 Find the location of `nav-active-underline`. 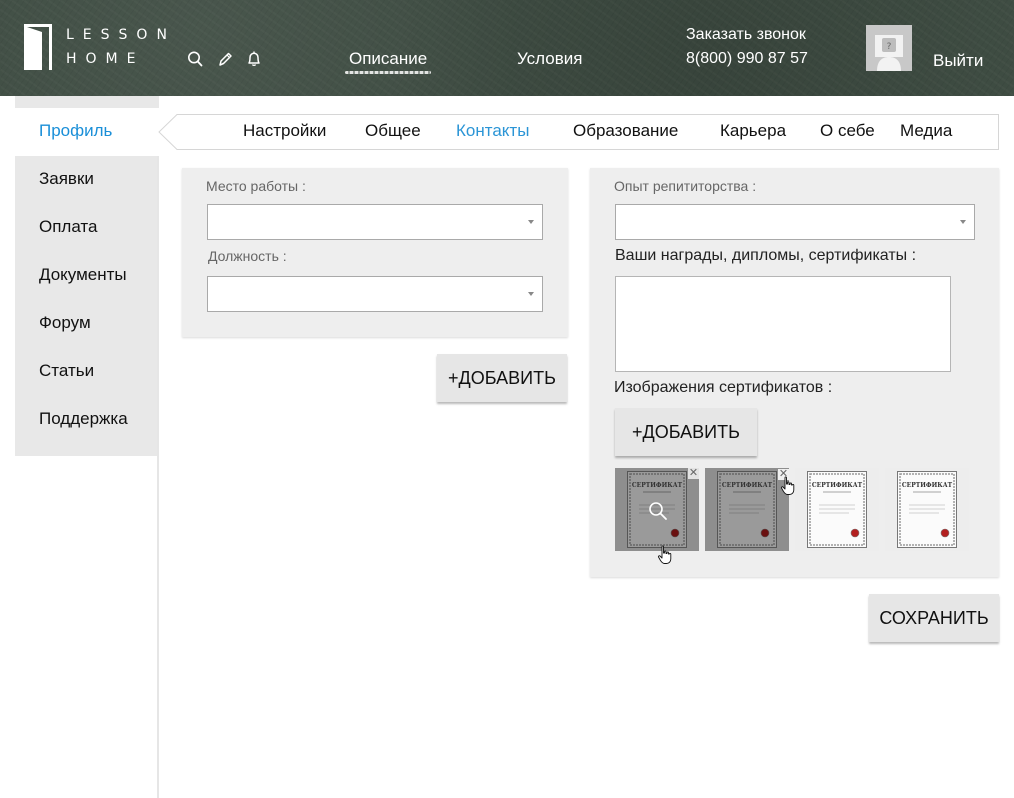

nav-active-underline is located at coordinates (388, 72).